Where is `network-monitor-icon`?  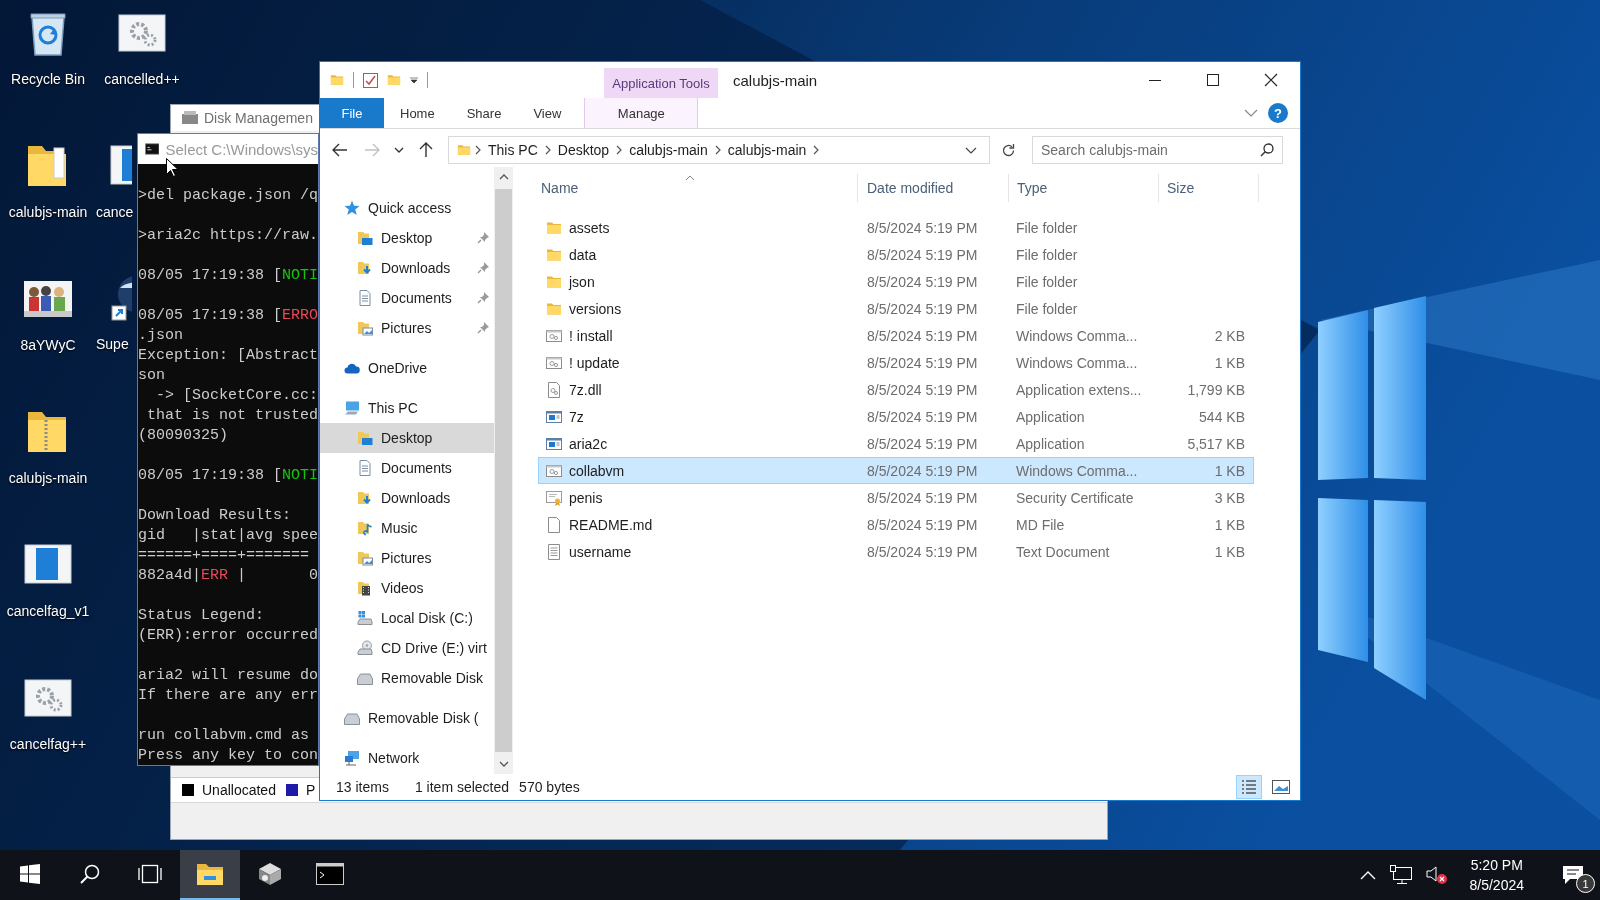 network-monitor-icon is located at coordinates (1400, 875).